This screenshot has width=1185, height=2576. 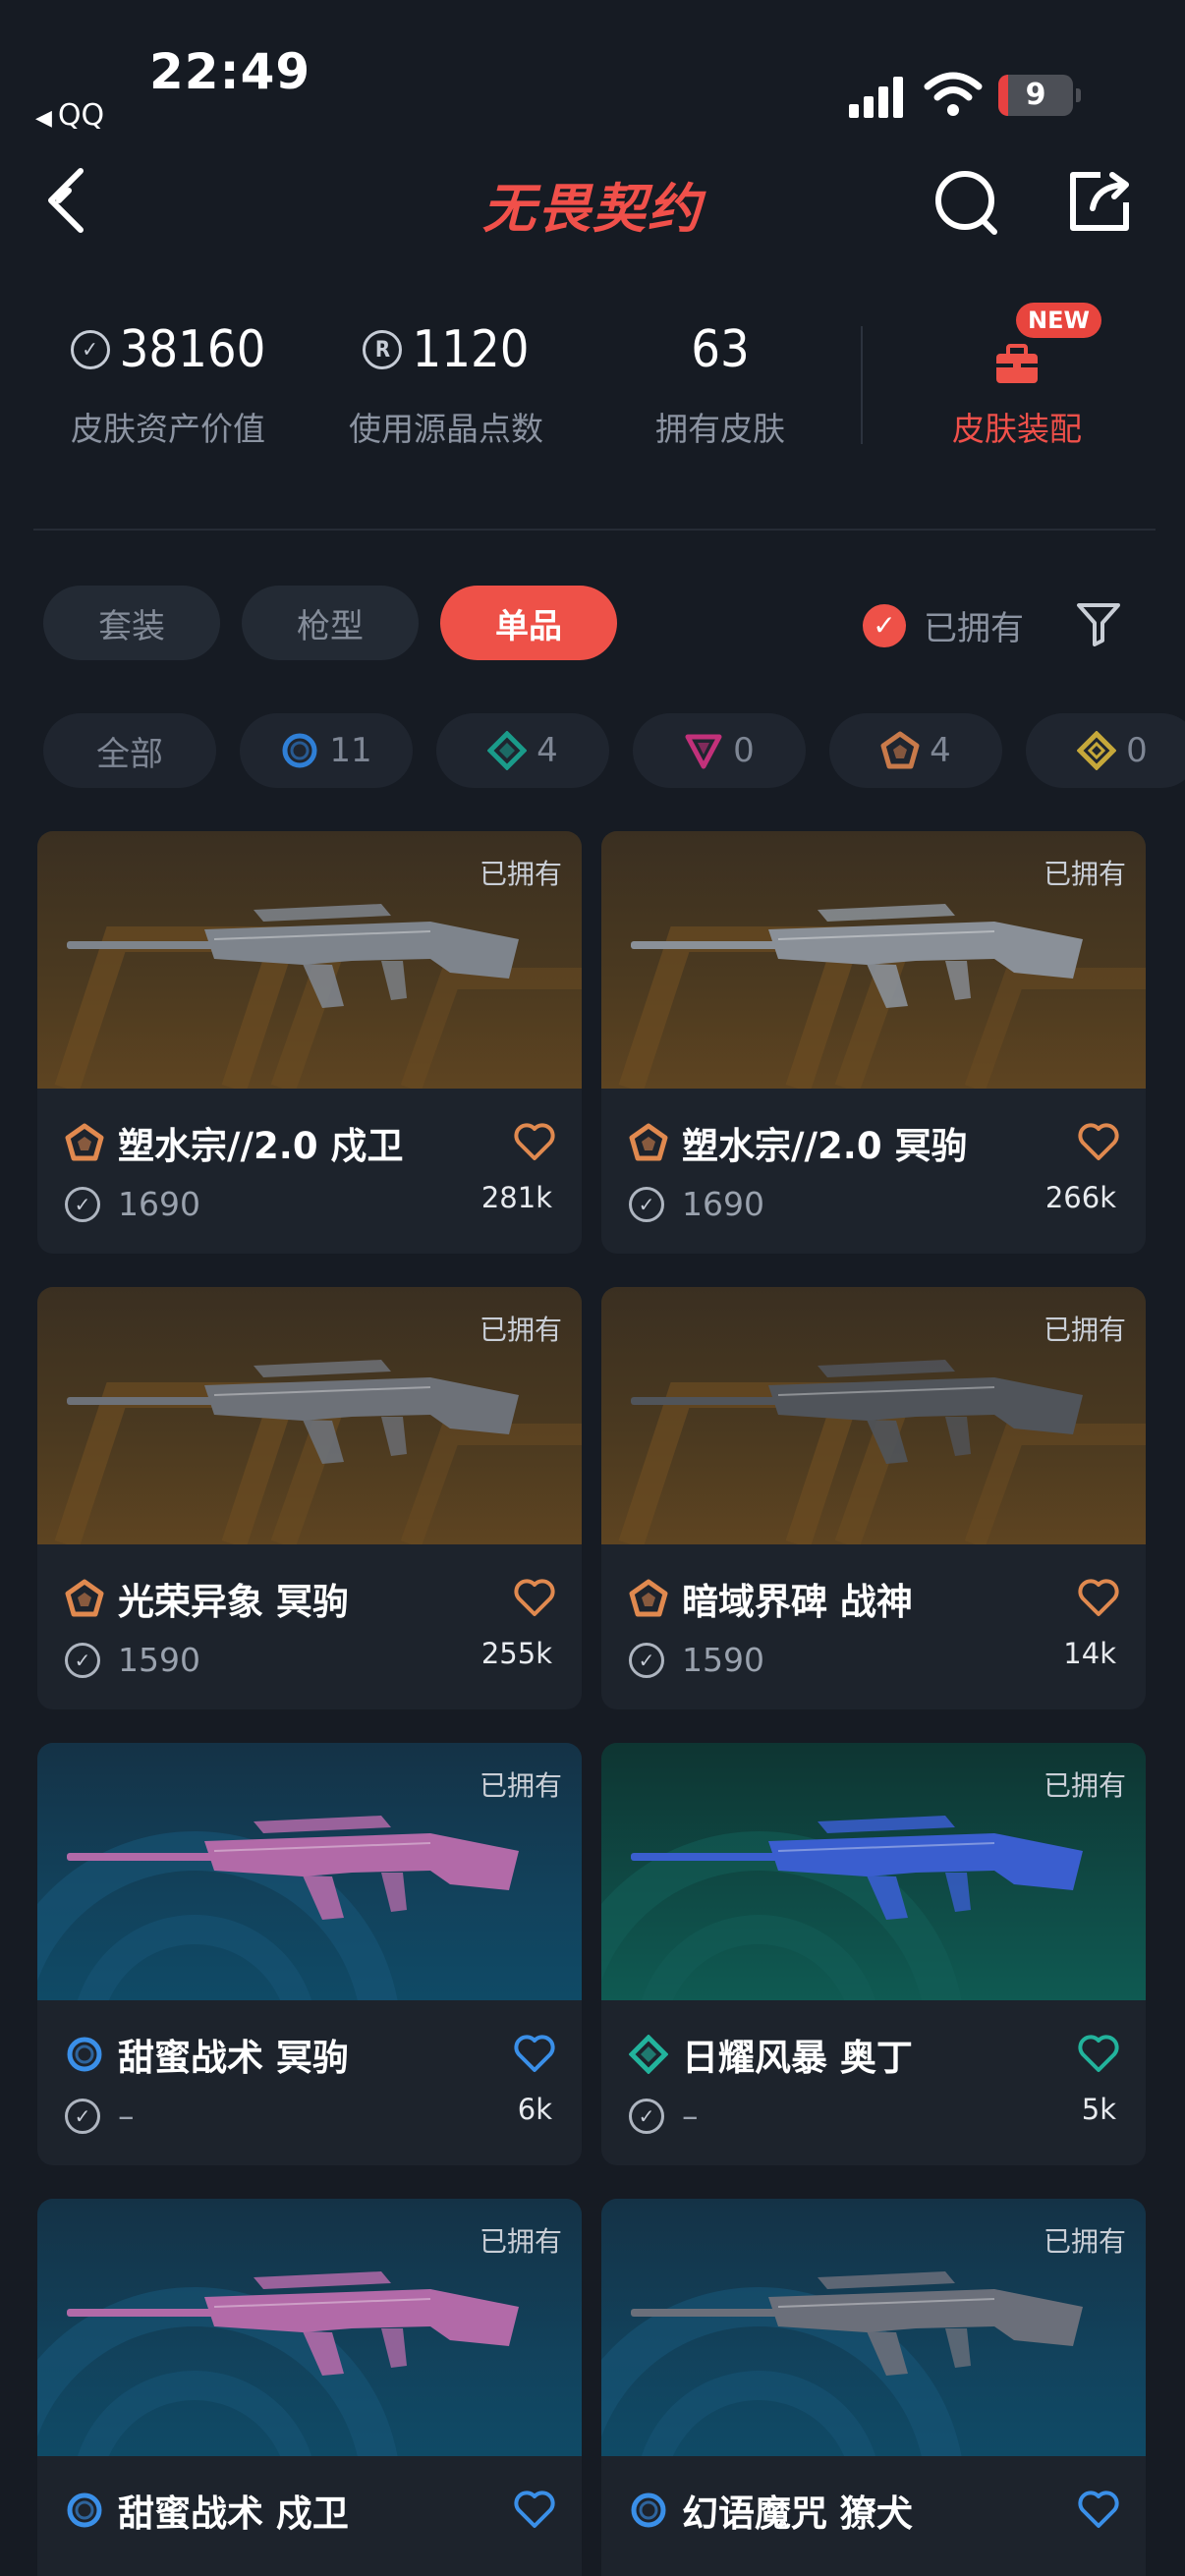 What do you see at coordinates (234, 2513) in the screenshot?
I see `skin-name: 甜蜜战术 戍卫` at bounding box center [234, 2513].